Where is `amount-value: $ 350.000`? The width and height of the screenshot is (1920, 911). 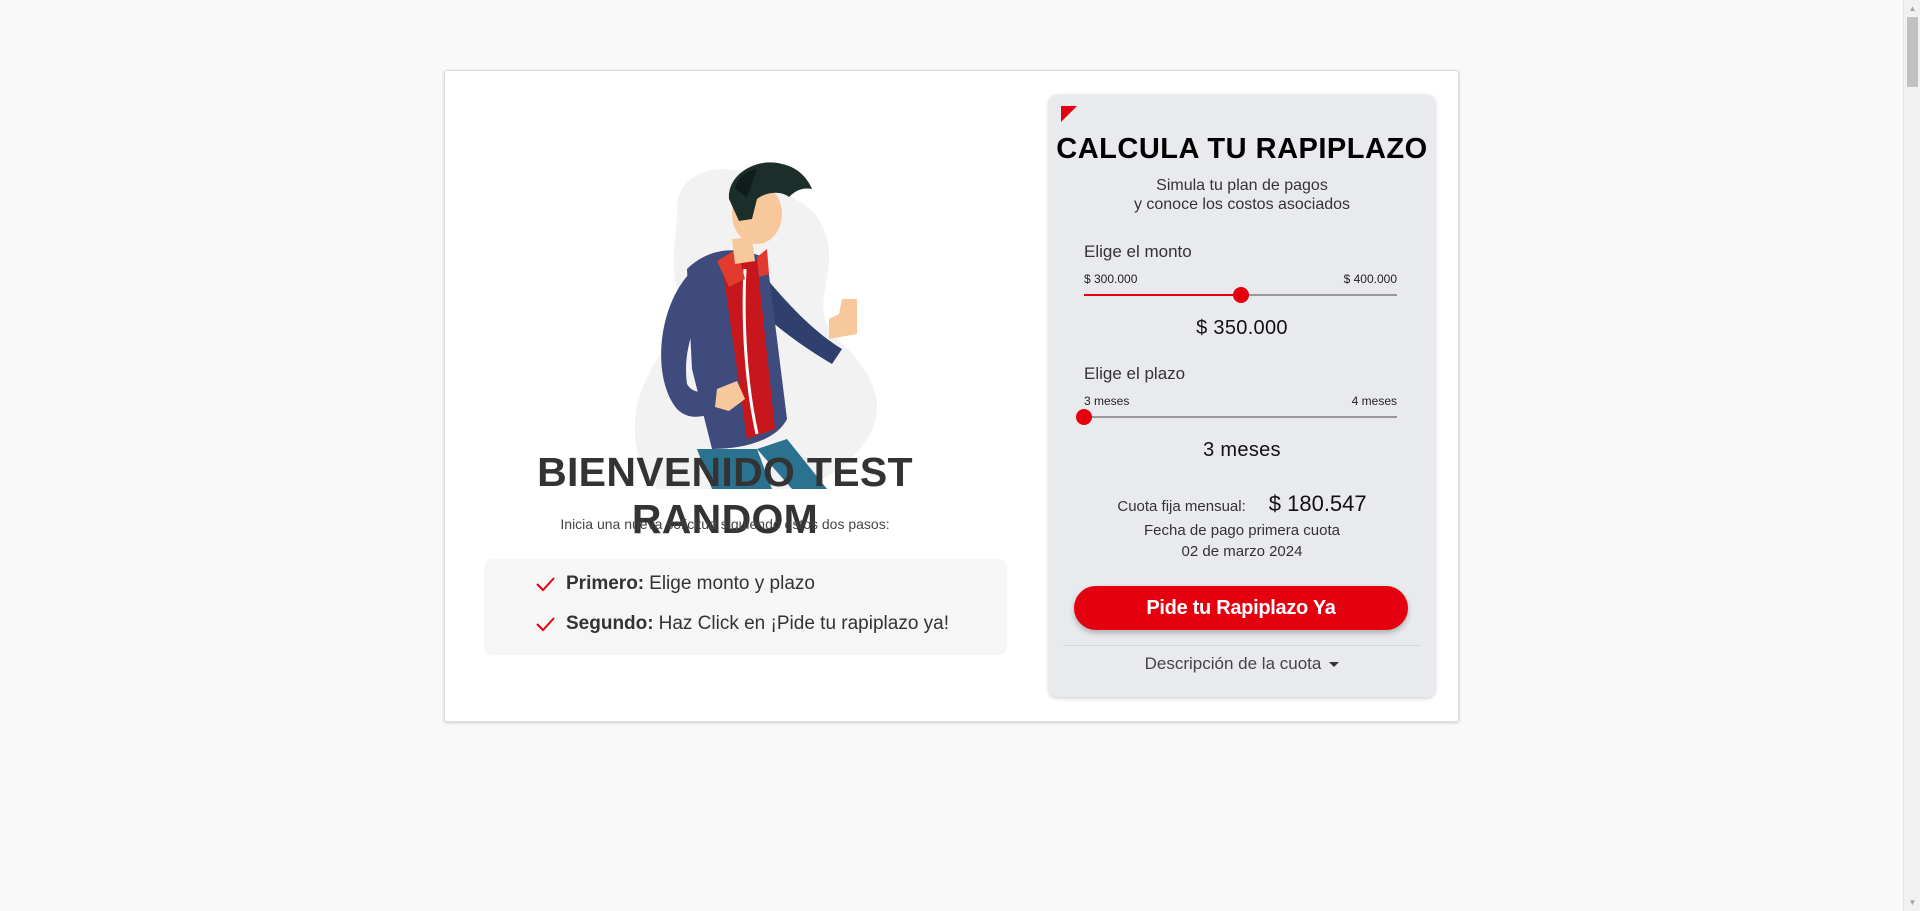
amount-value: $ 350.000 is located at coordinates (1242, 328).